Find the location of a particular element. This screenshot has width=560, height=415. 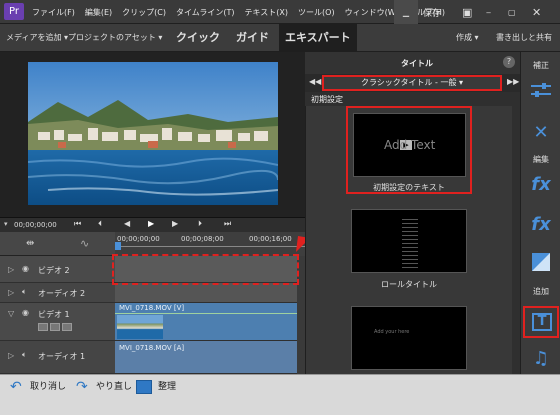

playhead is located at coordinates (118, 246).